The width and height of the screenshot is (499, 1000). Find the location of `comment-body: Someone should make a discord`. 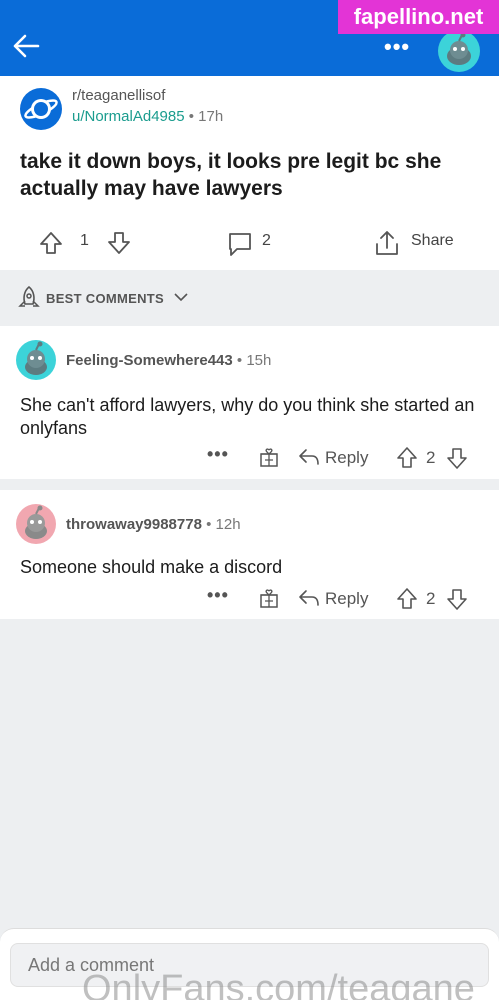

comment-body: Someone should make a discord is located at coordinates (151, 567).